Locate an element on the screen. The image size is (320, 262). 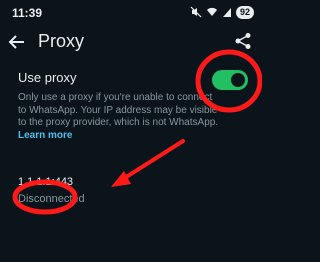
battery-badge: 92 is located at coordinates (244, 12).